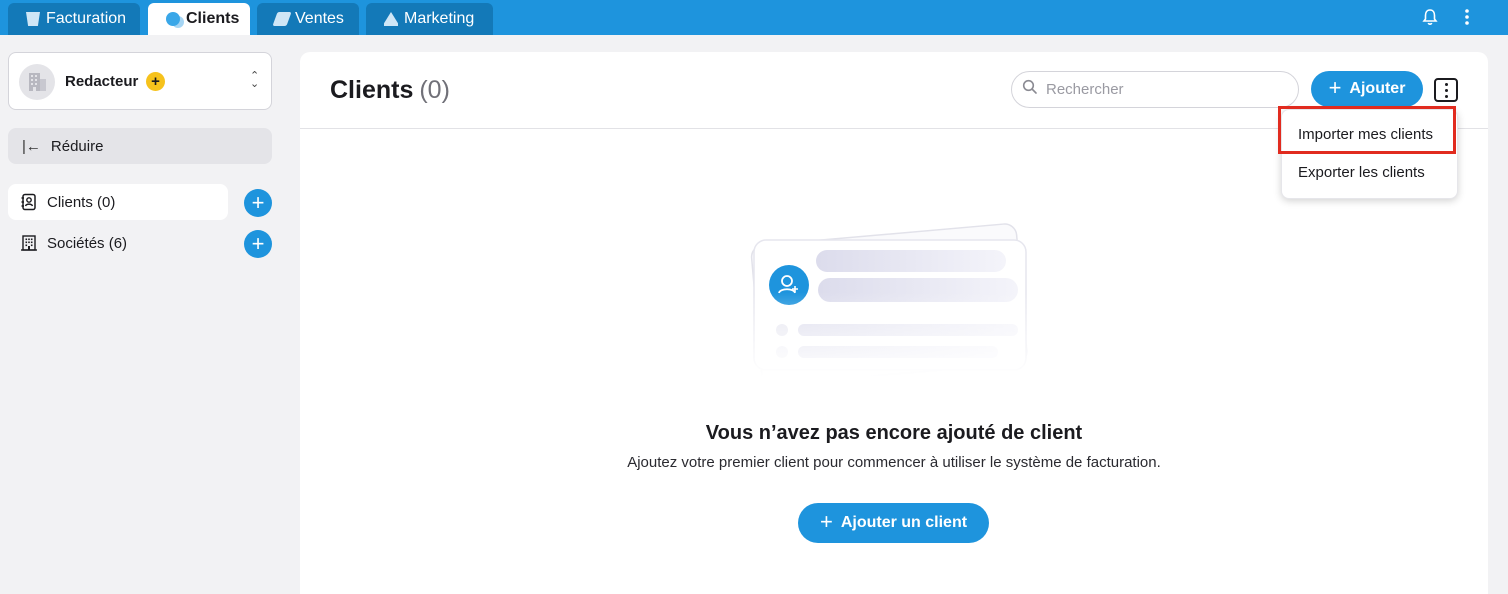  I want to click on empty-state-illustration, so click(893, 299).